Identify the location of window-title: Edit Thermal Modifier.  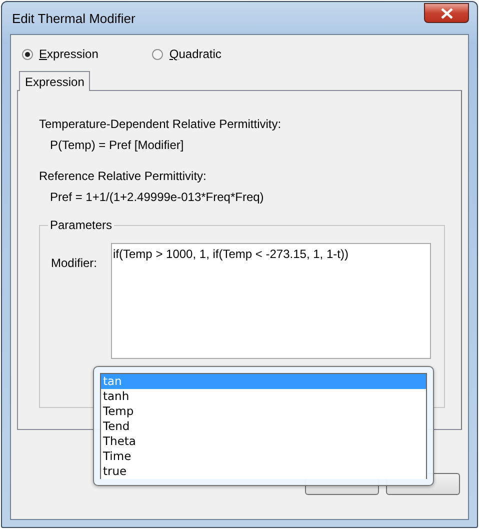
(73, 18).